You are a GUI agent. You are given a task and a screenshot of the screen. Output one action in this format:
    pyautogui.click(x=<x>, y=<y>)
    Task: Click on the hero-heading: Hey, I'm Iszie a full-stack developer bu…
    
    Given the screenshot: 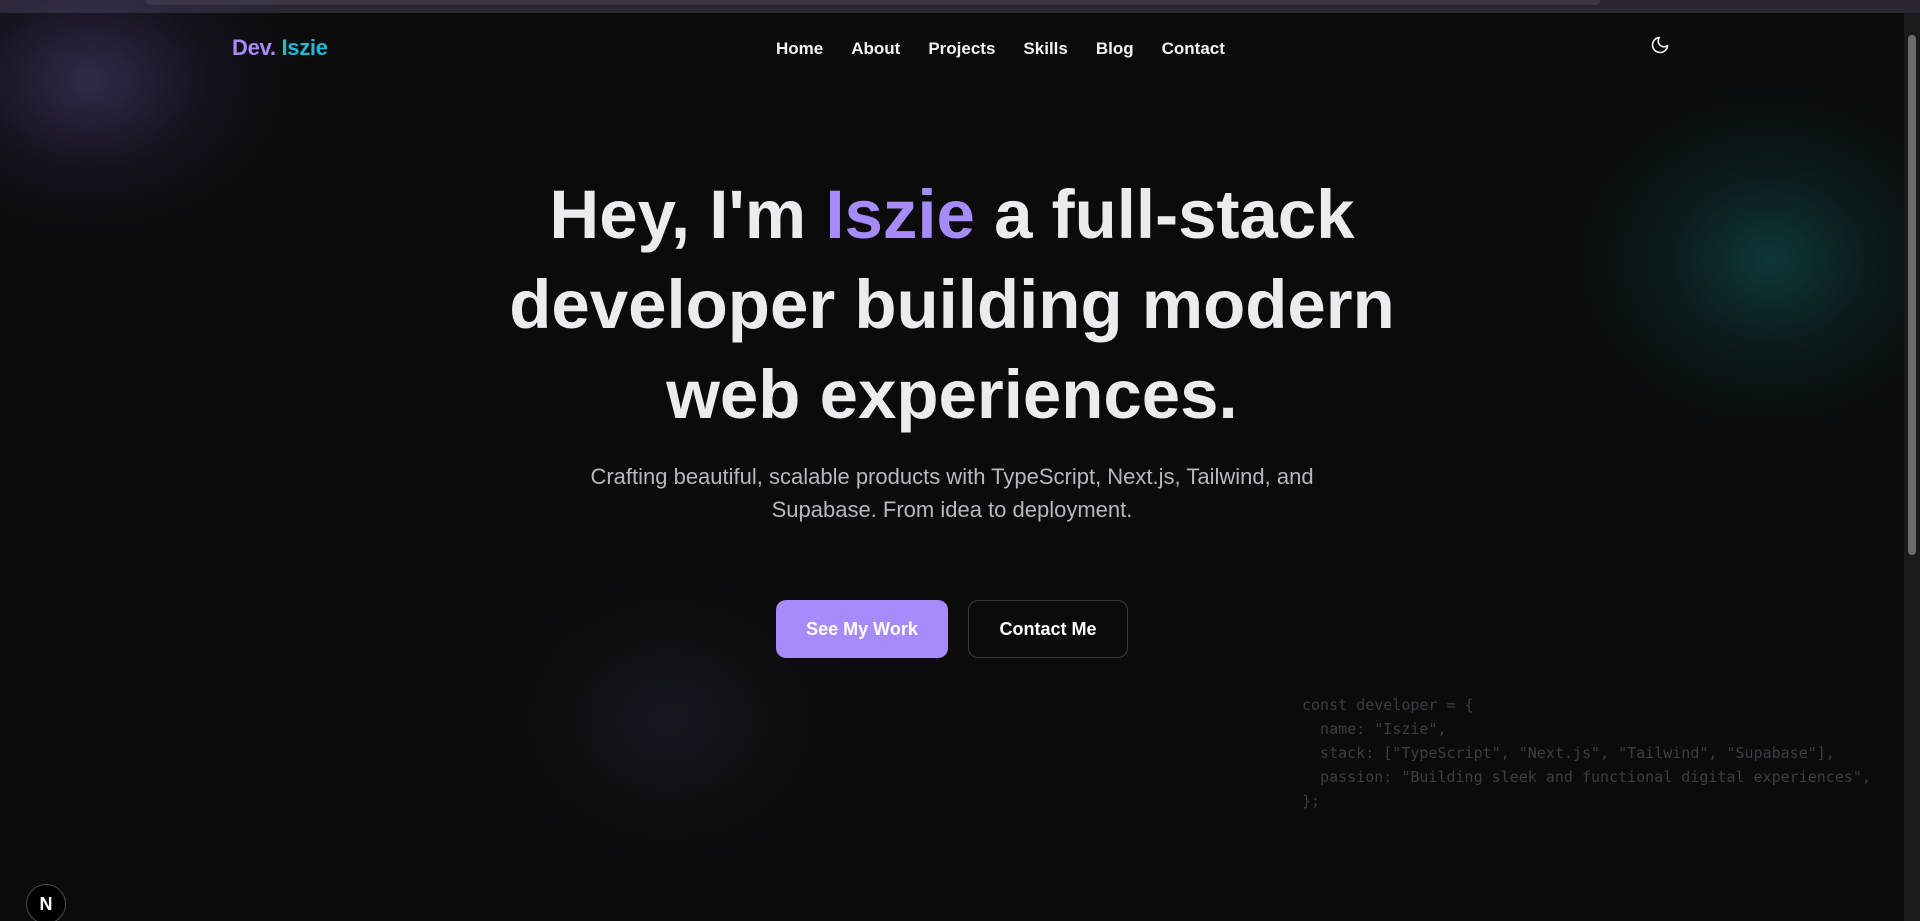 What is the action you would take?
    pyautogui.click(x=952, y=305)
    